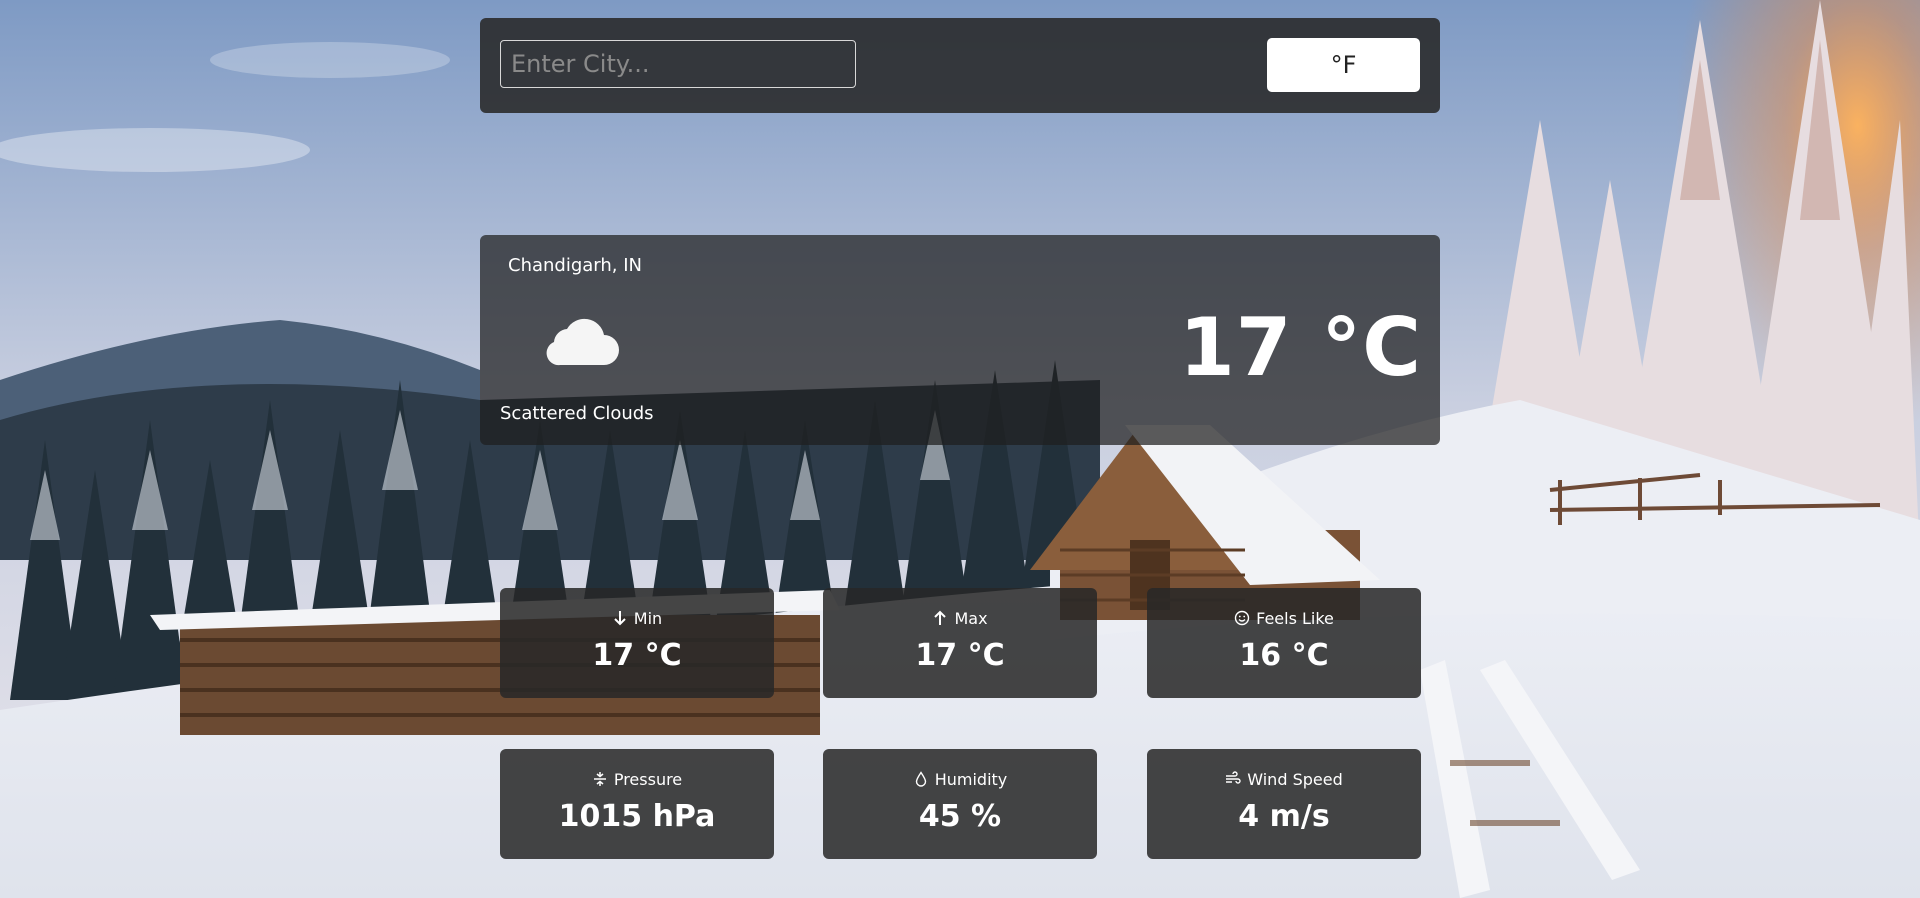 This screenshot has width=1920, height=898. Describe the element at coordinates (637, 816) in the screenshot. I see `pressure-value: 1015 hPa` at that location.